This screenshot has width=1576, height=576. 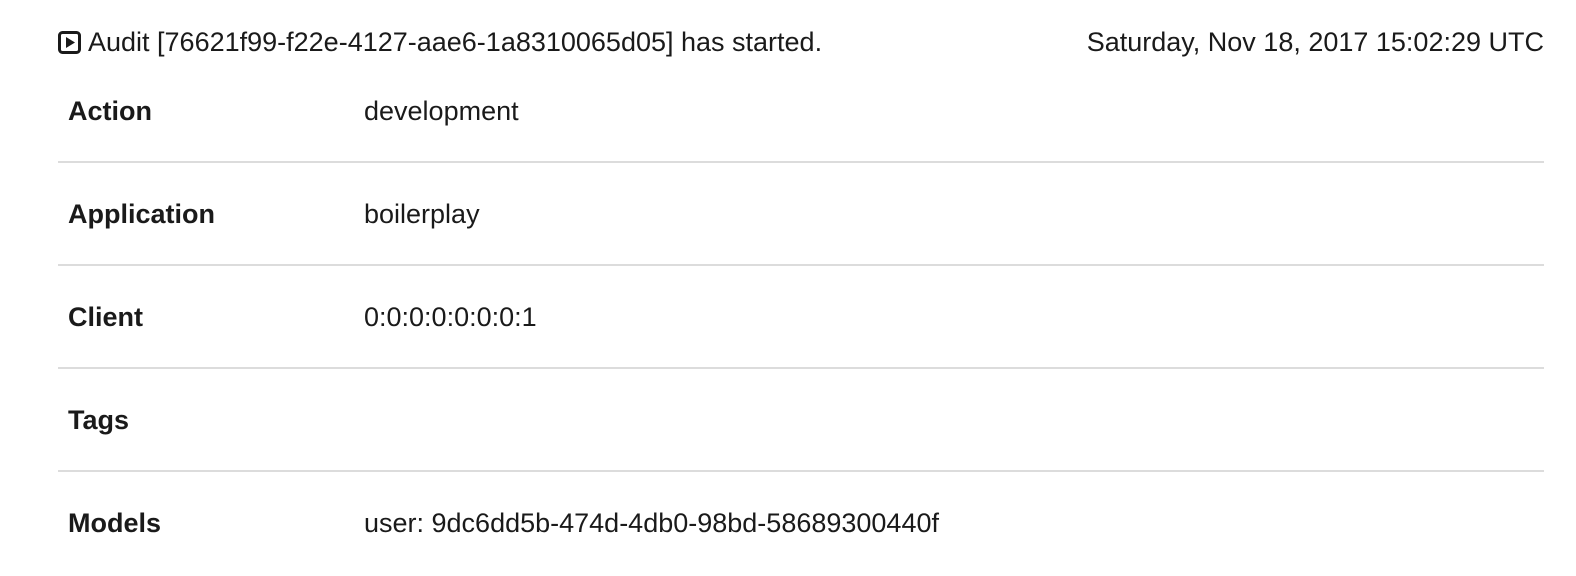 What do you see at coordinates (115, 523) in the screenshot?
I see `detail-label: Models` at bounding box center [115, 523].